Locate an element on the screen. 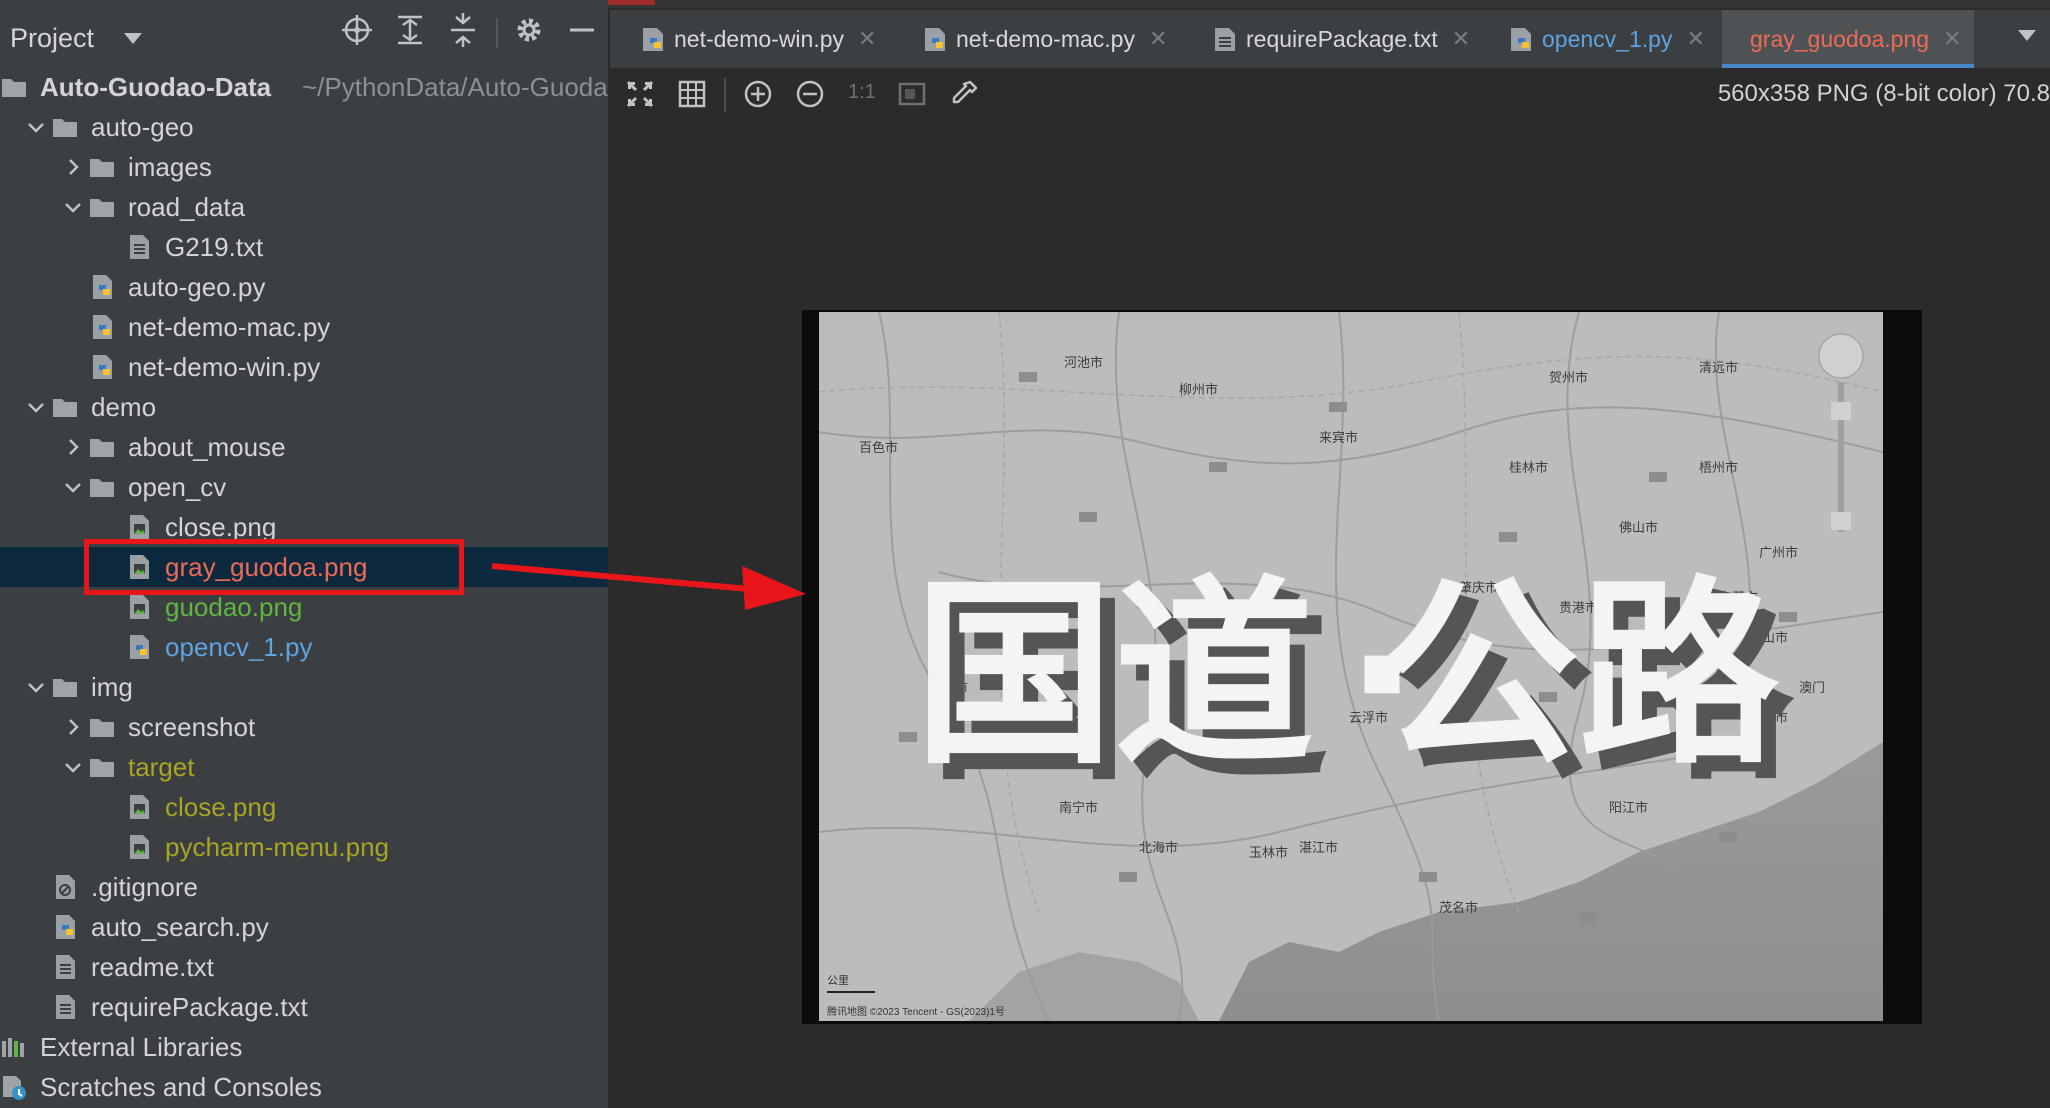 This screenshot has height=1108, width=2050. tree-item-scratches-and-consoles: Scratches and Consoles is located at coordinates (304, 1087).